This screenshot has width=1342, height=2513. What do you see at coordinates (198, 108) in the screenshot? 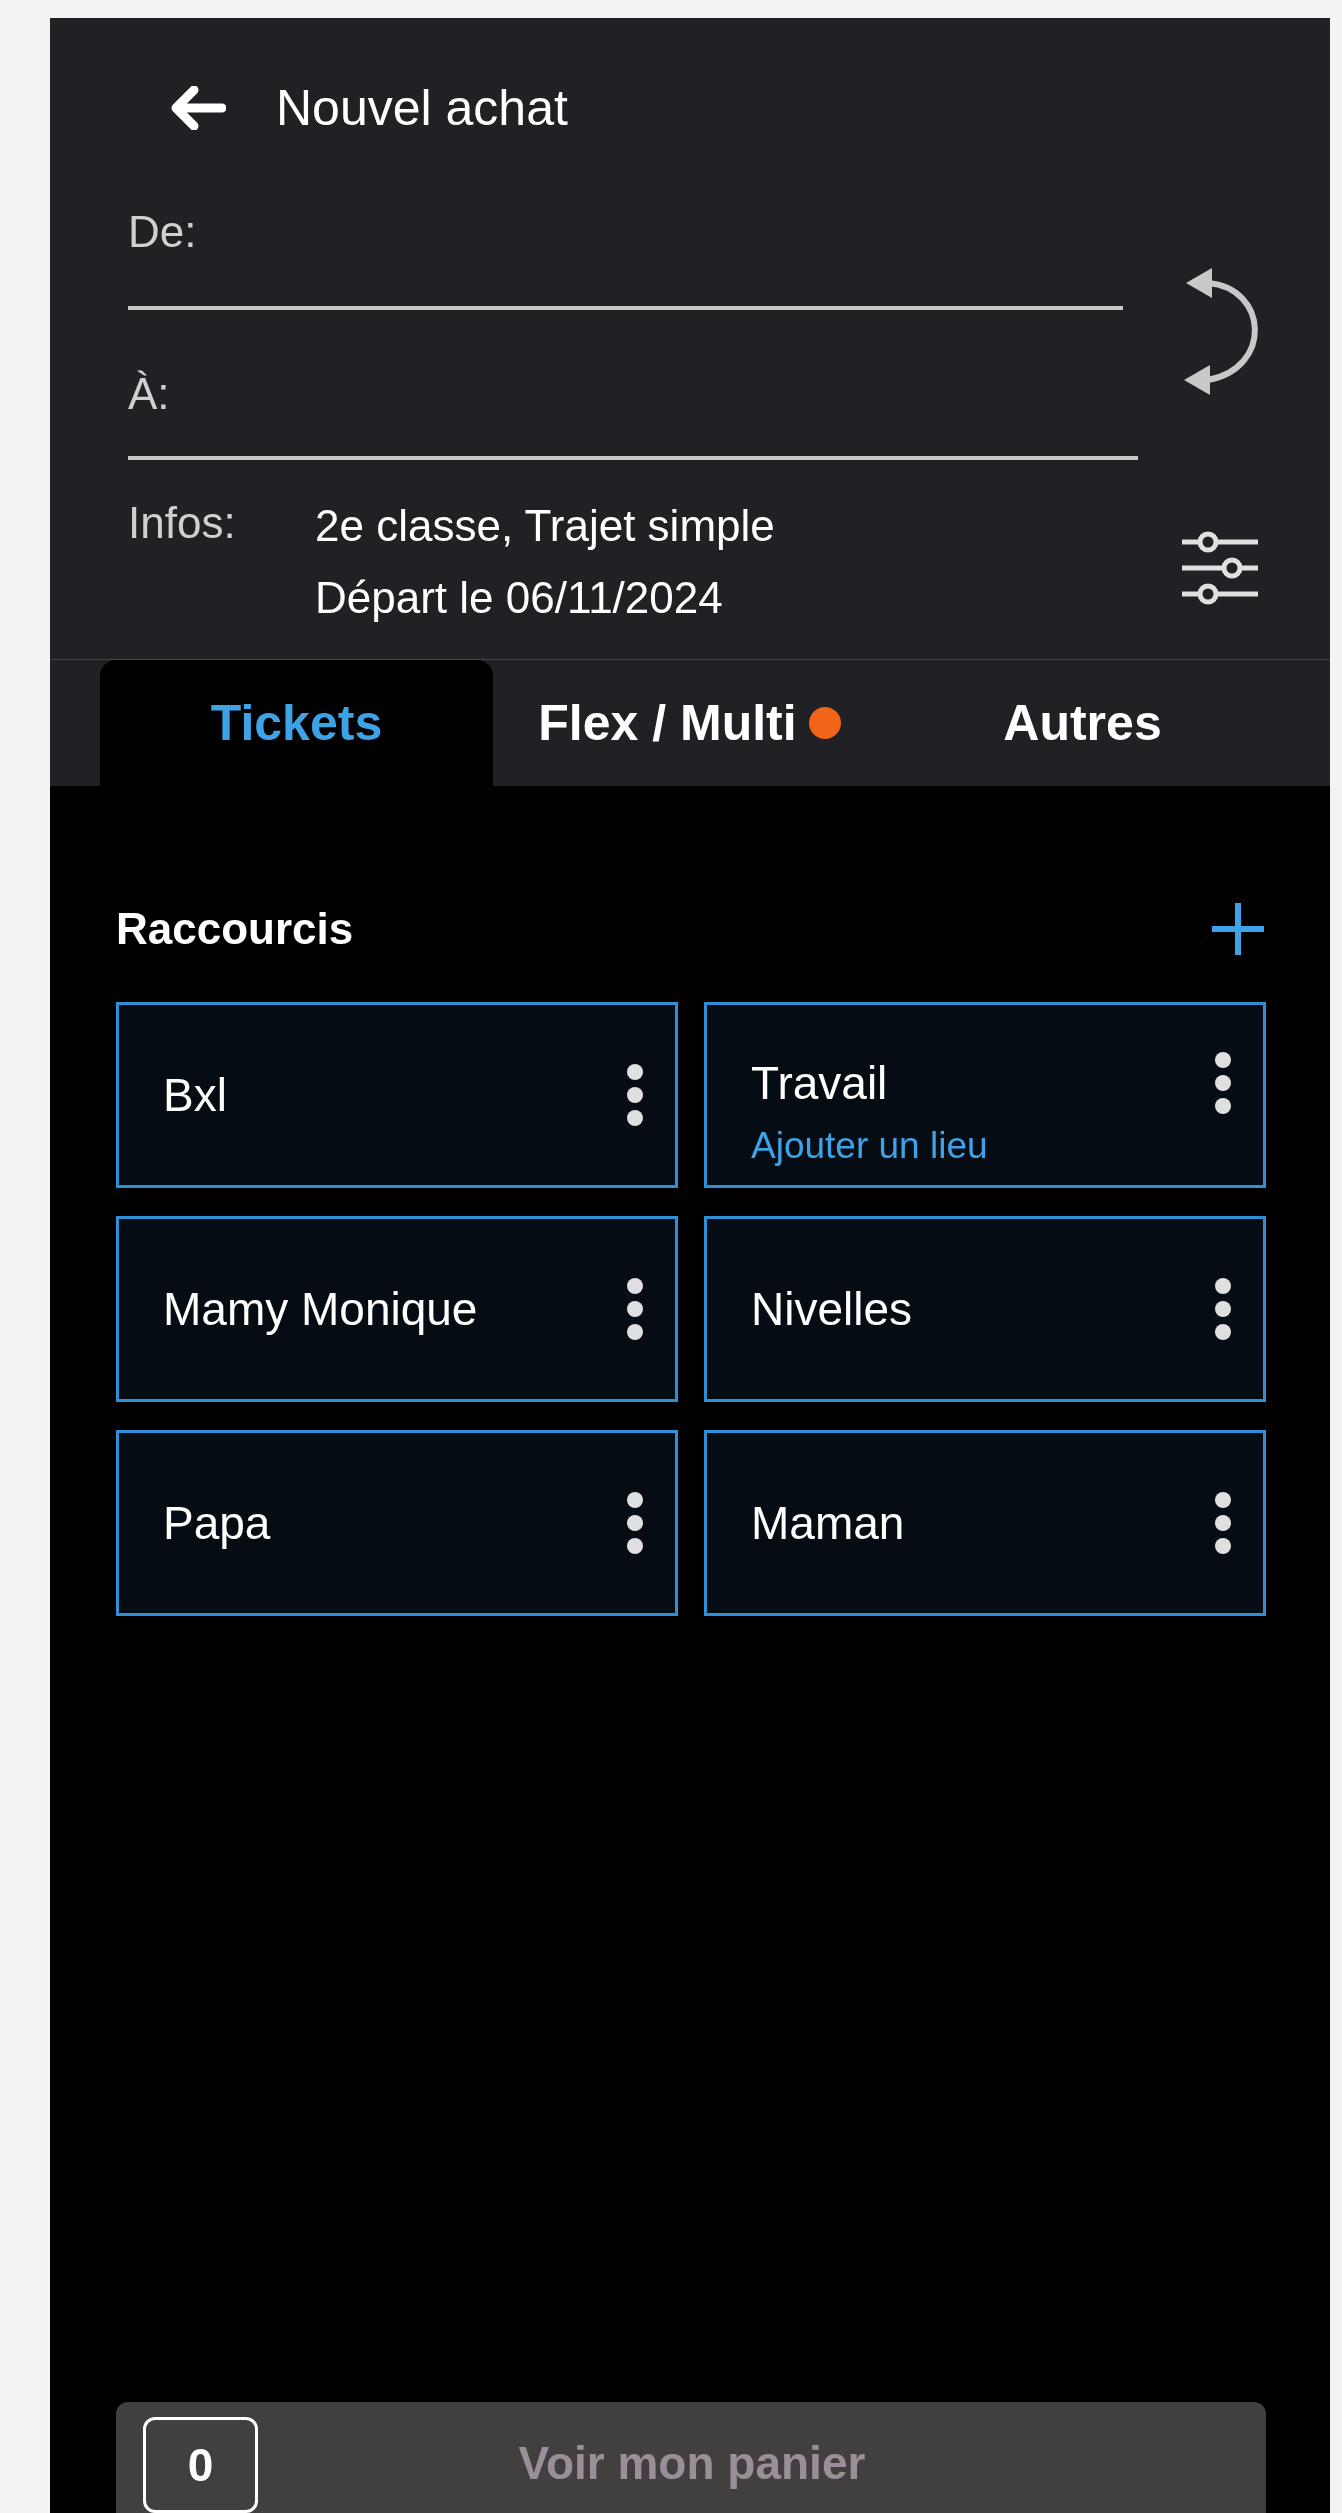
I see `back-arrow-icon` at bounding box center [198, 108].